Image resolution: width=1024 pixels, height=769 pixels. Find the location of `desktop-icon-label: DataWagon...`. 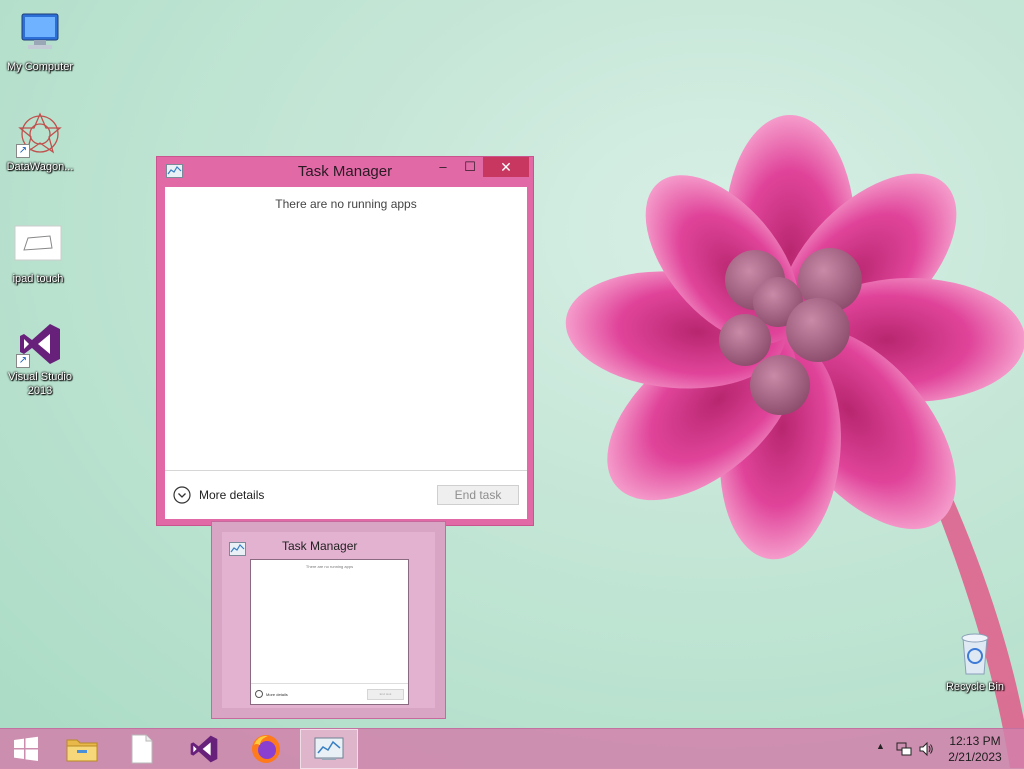

desktop-icon-label: DataWagon... is located at coordinates (40, 167).